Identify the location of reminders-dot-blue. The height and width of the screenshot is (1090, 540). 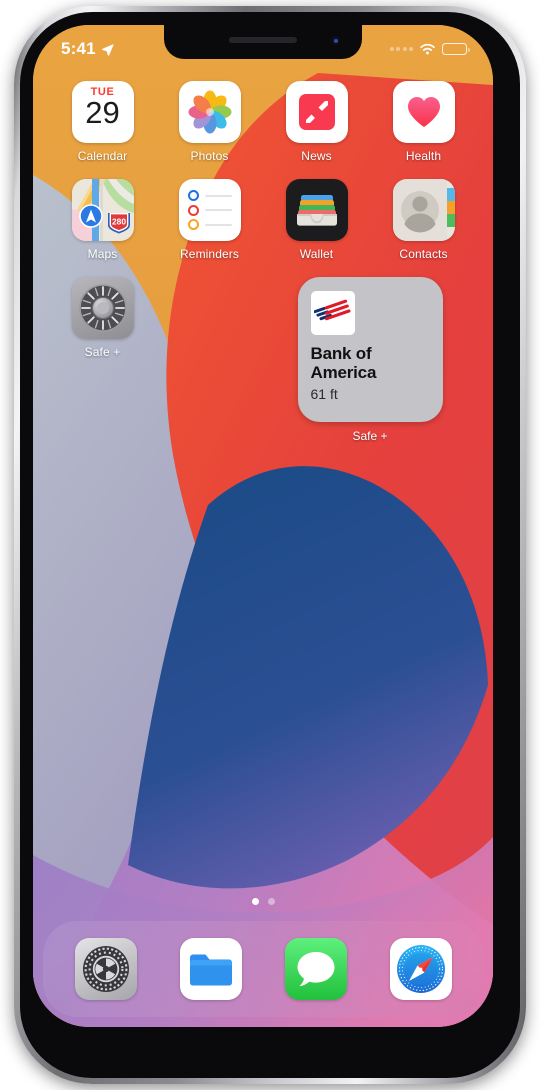
(193, 195).